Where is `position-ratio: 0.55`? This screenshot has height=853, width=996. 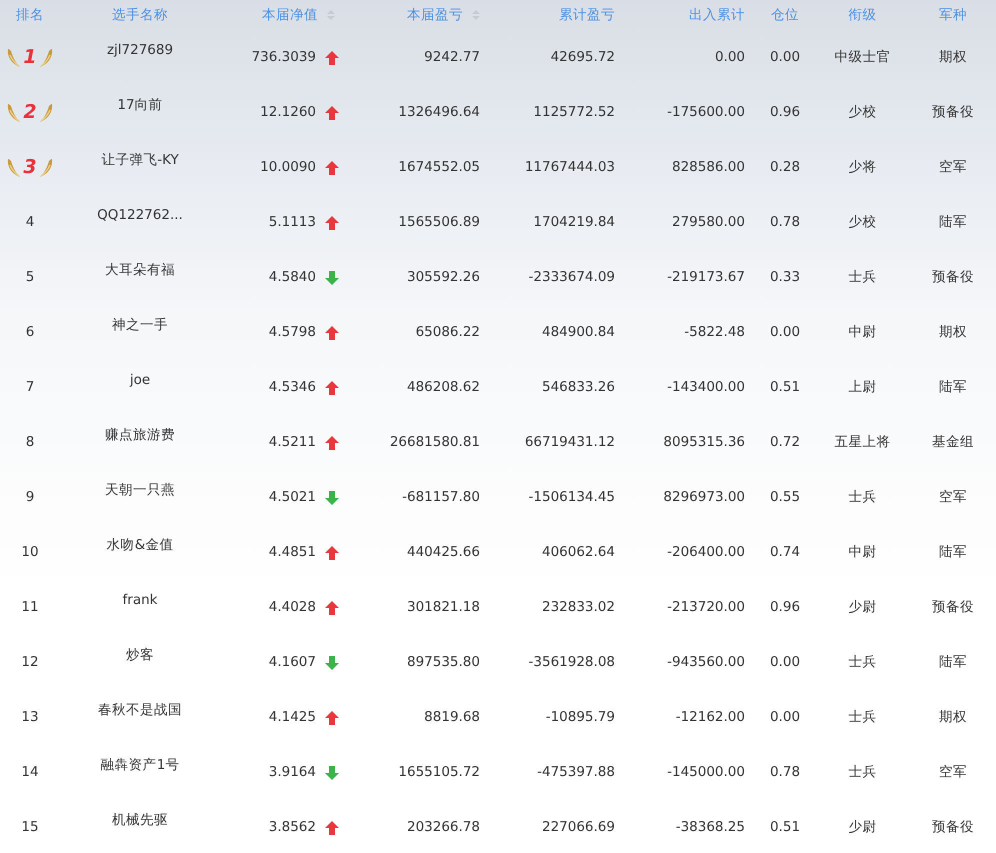 position-ratio: 0.55 is located at coordinates (785, 498).